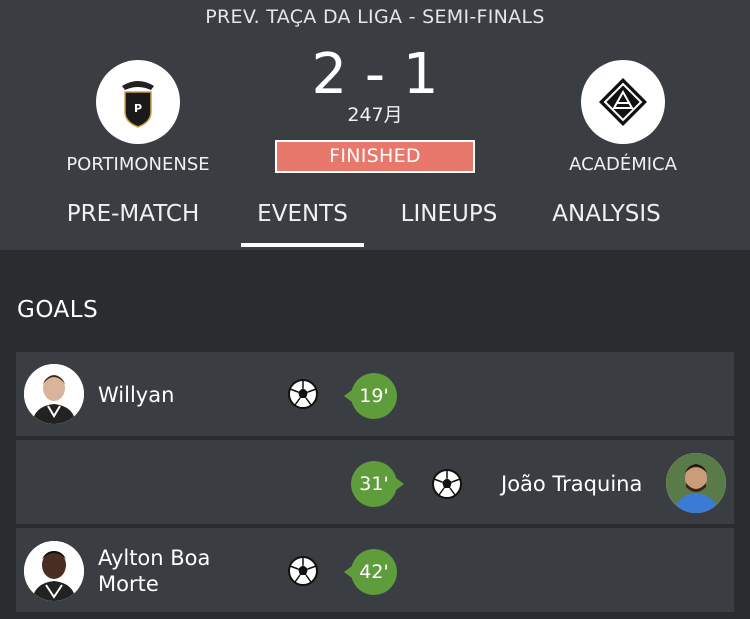  I want to click on goal-minute-badge: 42', so click(370, 572).